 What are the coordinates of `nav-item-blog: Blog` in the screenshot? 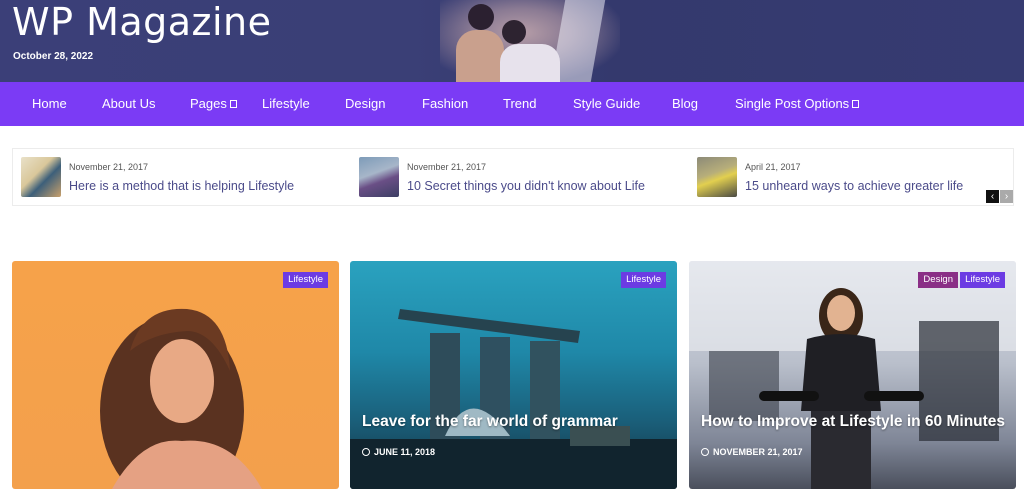 It's located at (685, 104).